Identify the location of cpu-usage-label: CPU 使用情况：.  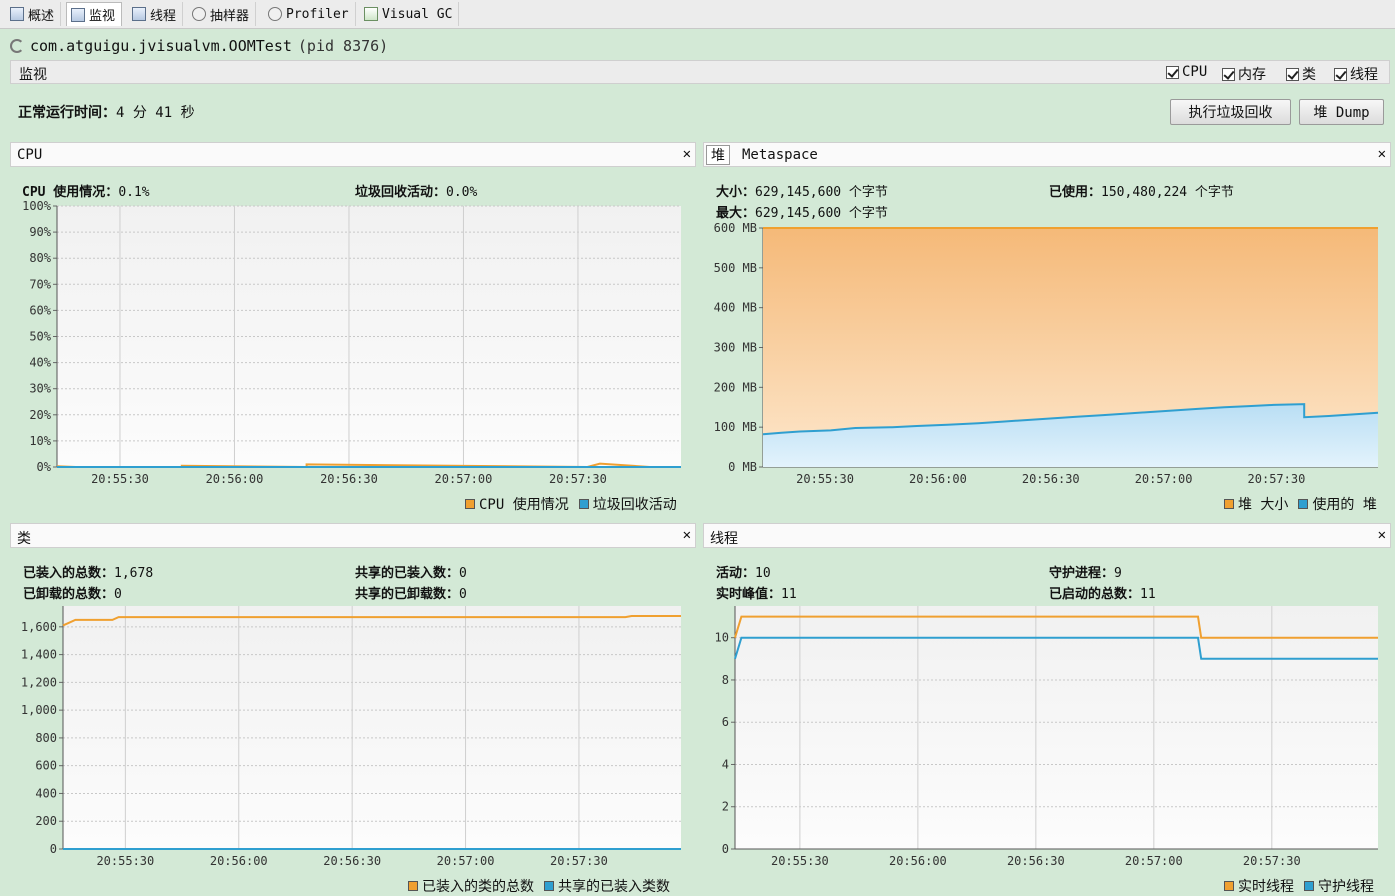
(70, 192).